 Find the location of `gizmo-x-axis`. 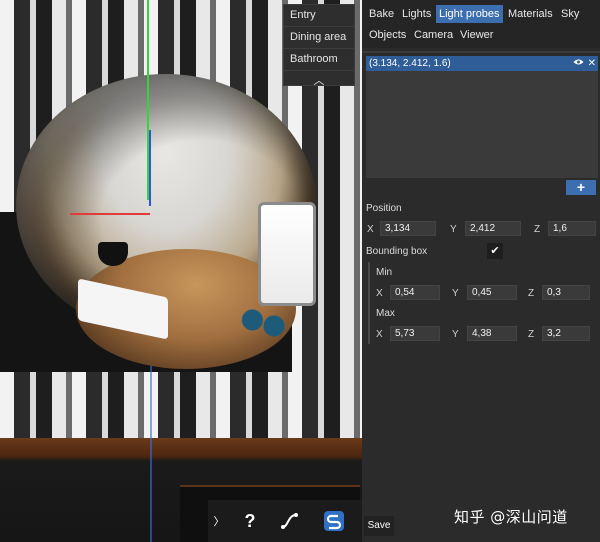

gizmo-x-axis is located at coordinates (110, 214).